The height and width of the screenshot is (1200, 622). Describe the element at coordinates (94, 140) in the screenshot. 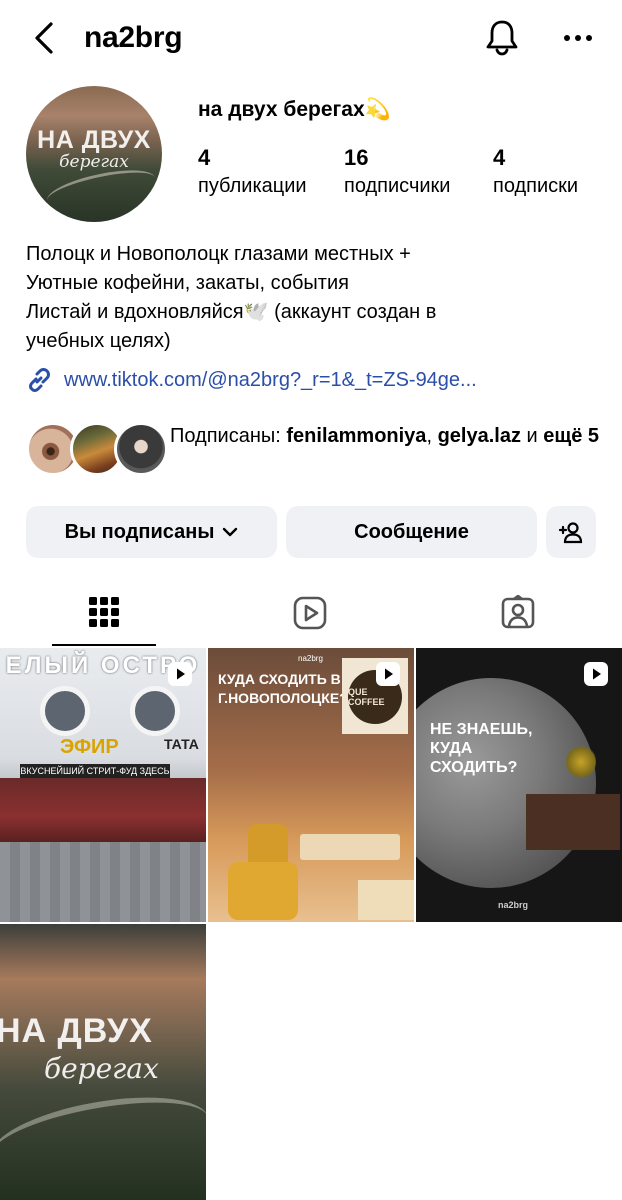

I see `avatar-title-line1: НА ДВУХ` at that location.